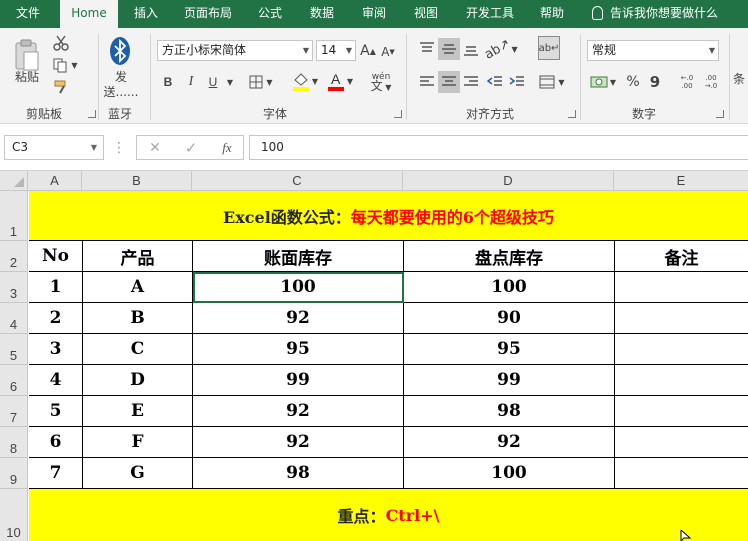 This screenshot has height=541, width=748. Describe the element at coordinates (56, 380) in the screenshot. I see `table-cell: 4` at that location.